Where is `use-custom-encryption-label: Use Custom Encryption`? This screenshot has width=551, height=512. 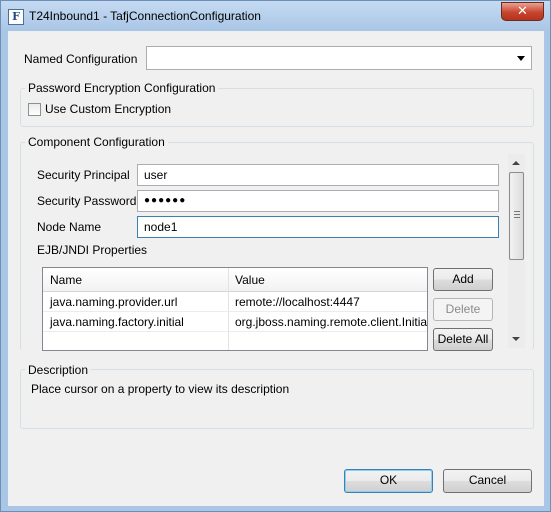 use-custom-encryption-label: Use Custom Encryption is located at coordinates (108, 109).